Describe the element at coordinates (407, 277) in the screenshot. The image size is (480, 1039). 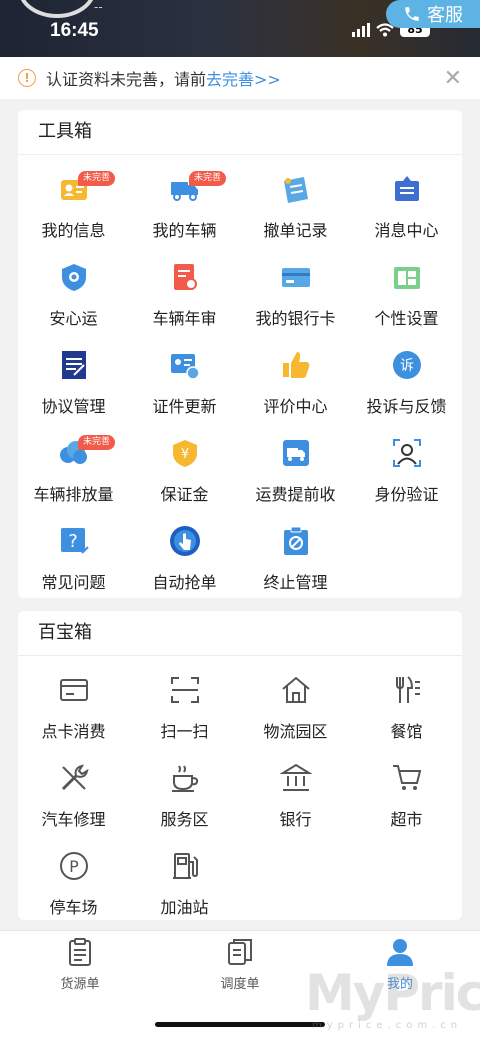
I see `settings-icon` at that location.